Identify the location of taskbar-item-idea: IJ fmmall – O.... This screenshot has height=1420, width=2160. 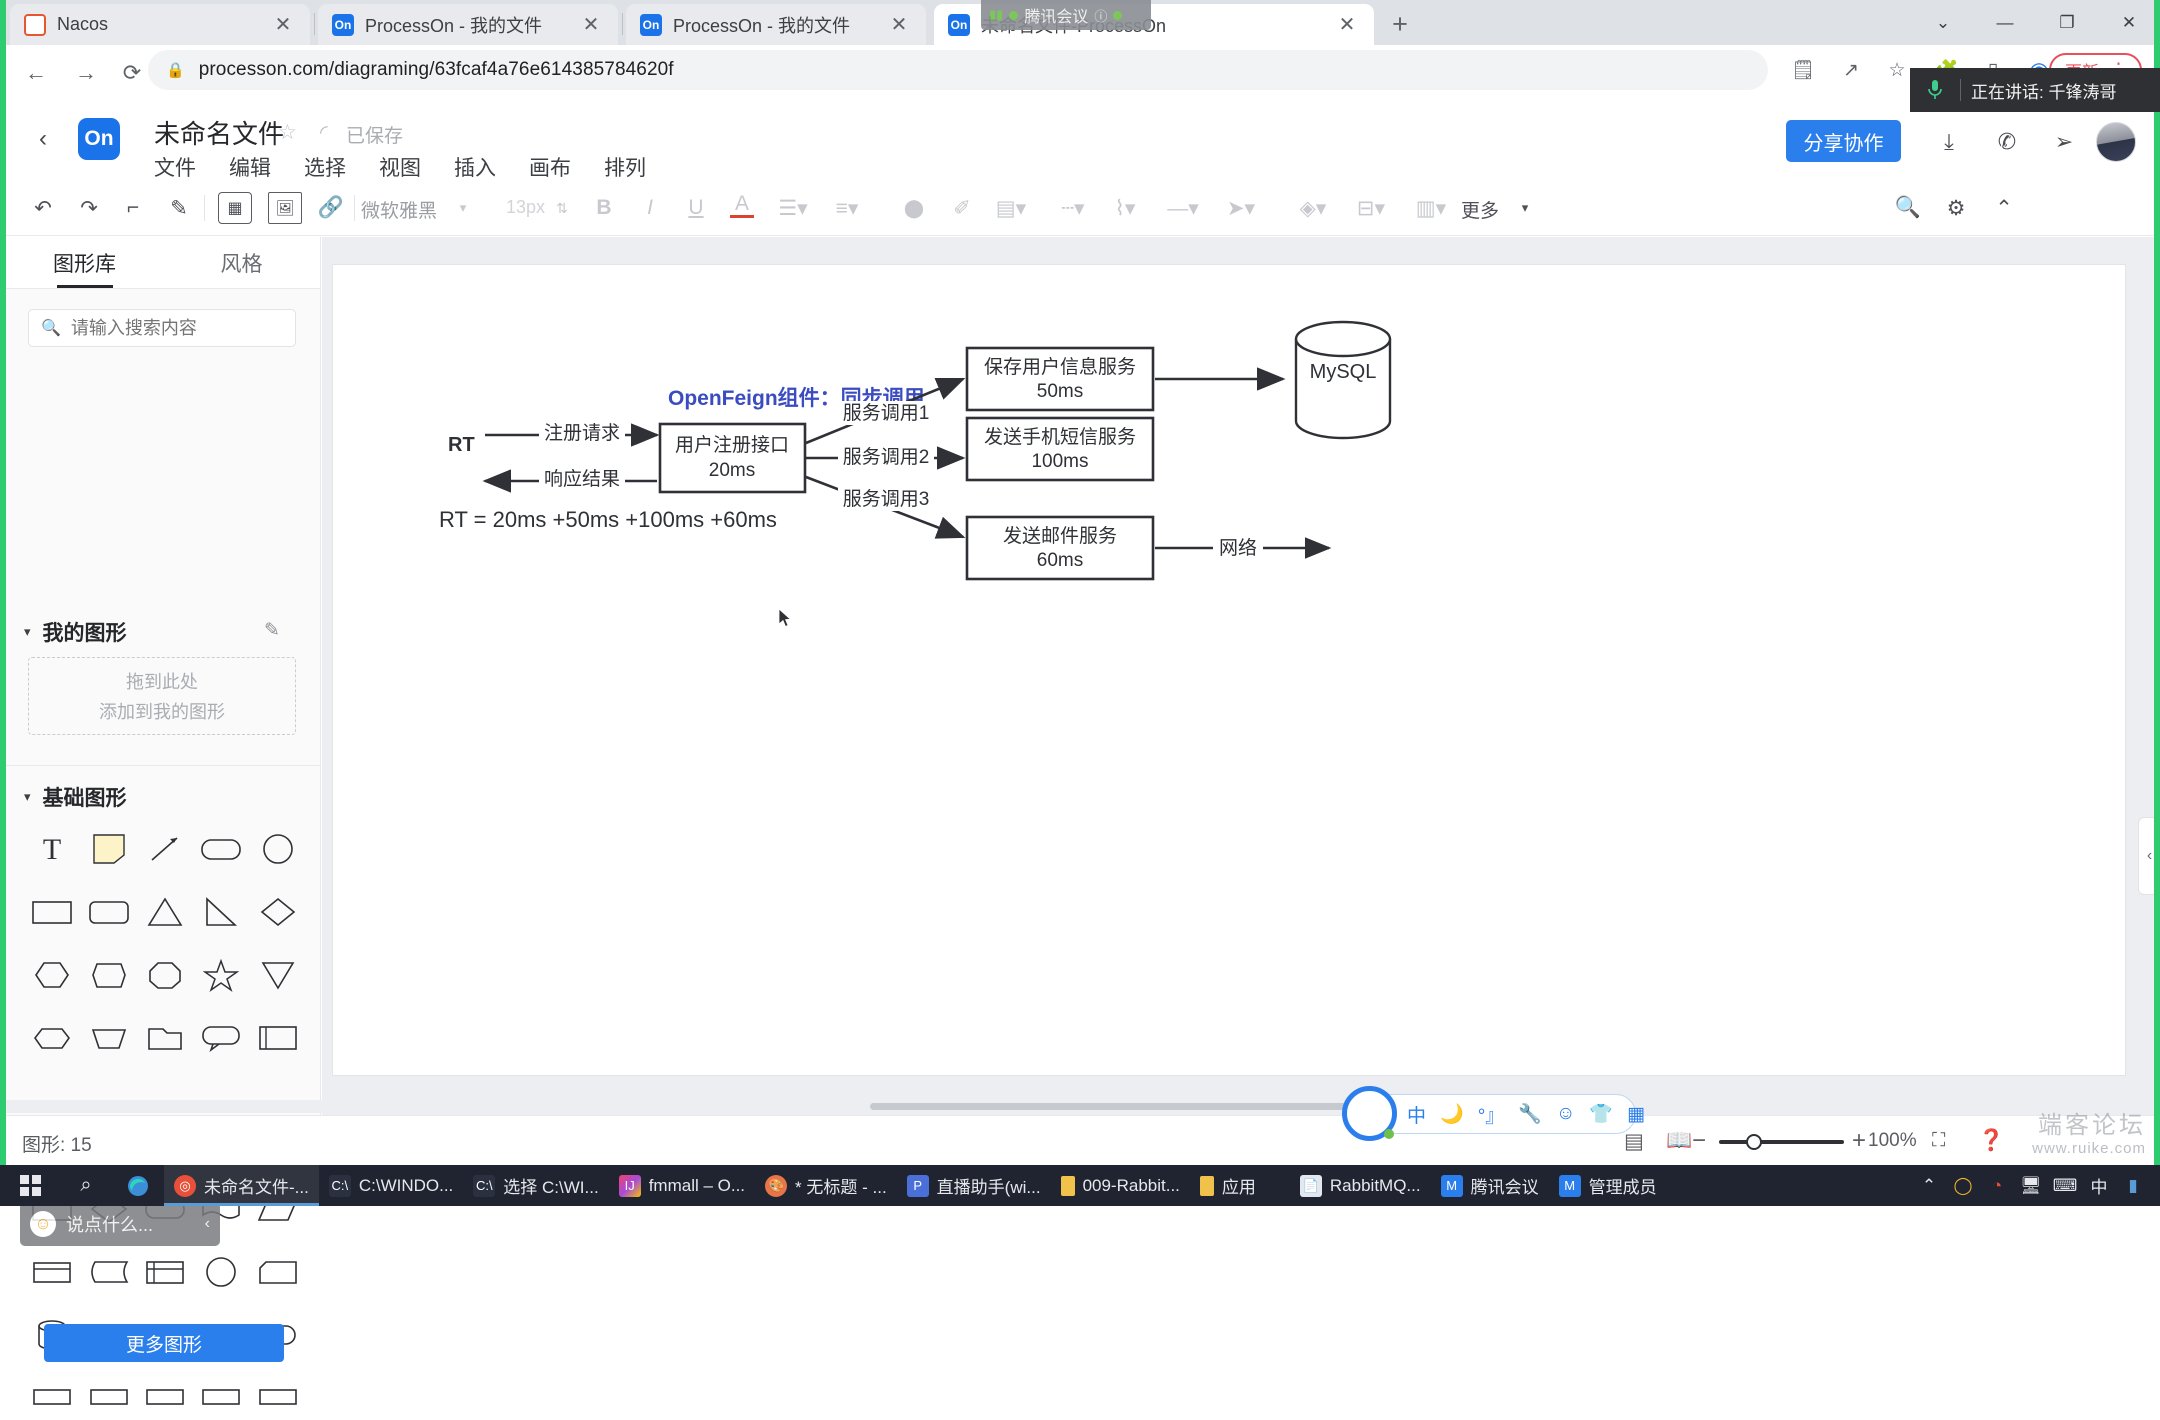
(682, 1185).